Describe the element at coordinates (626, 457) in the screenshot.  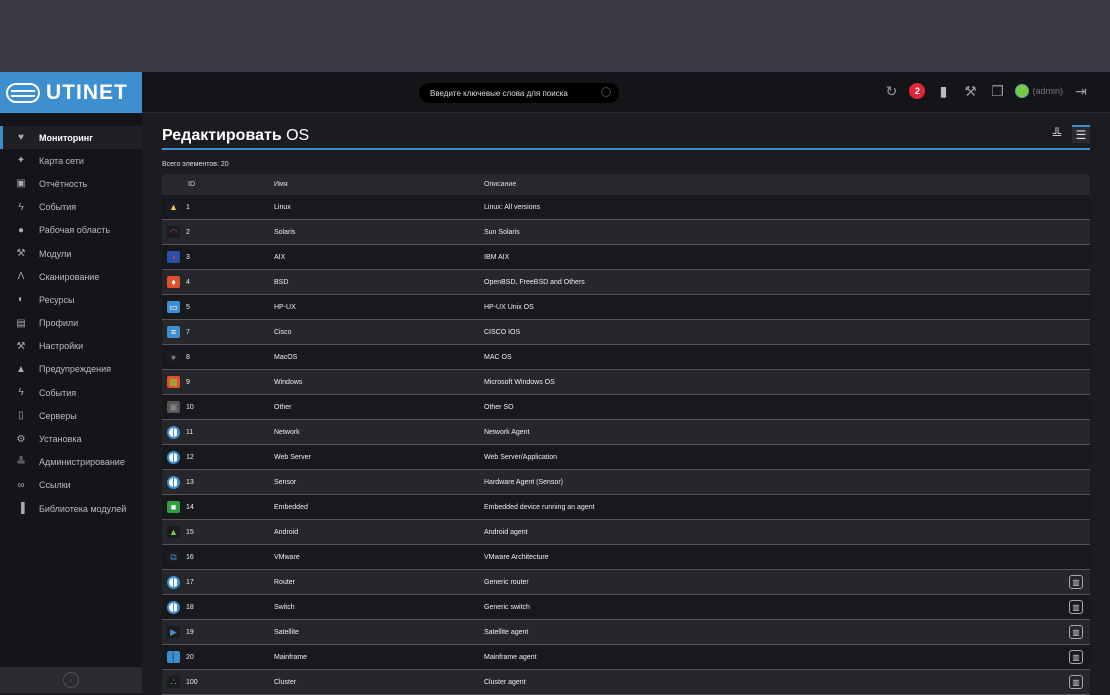
I see `table-row: 12 Web Server Web Server/Application` at that location.